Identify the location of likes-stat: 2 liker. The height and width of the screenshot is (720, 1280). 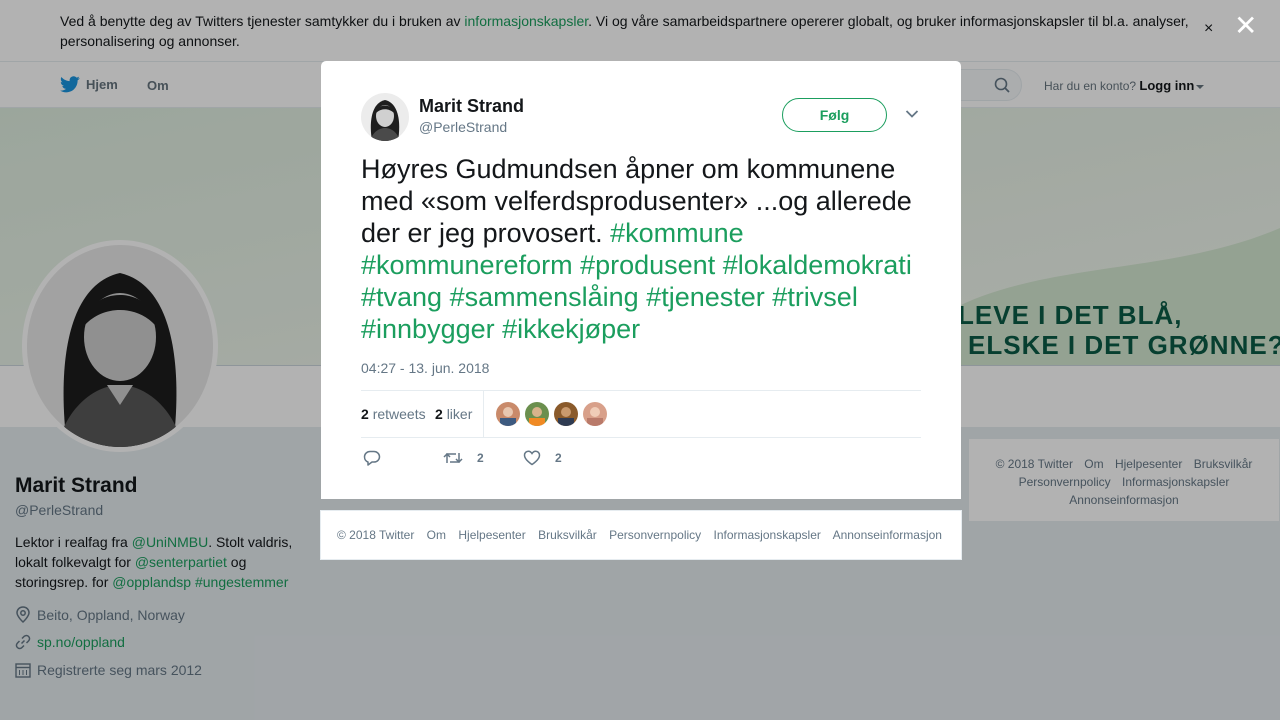
(453, 414).